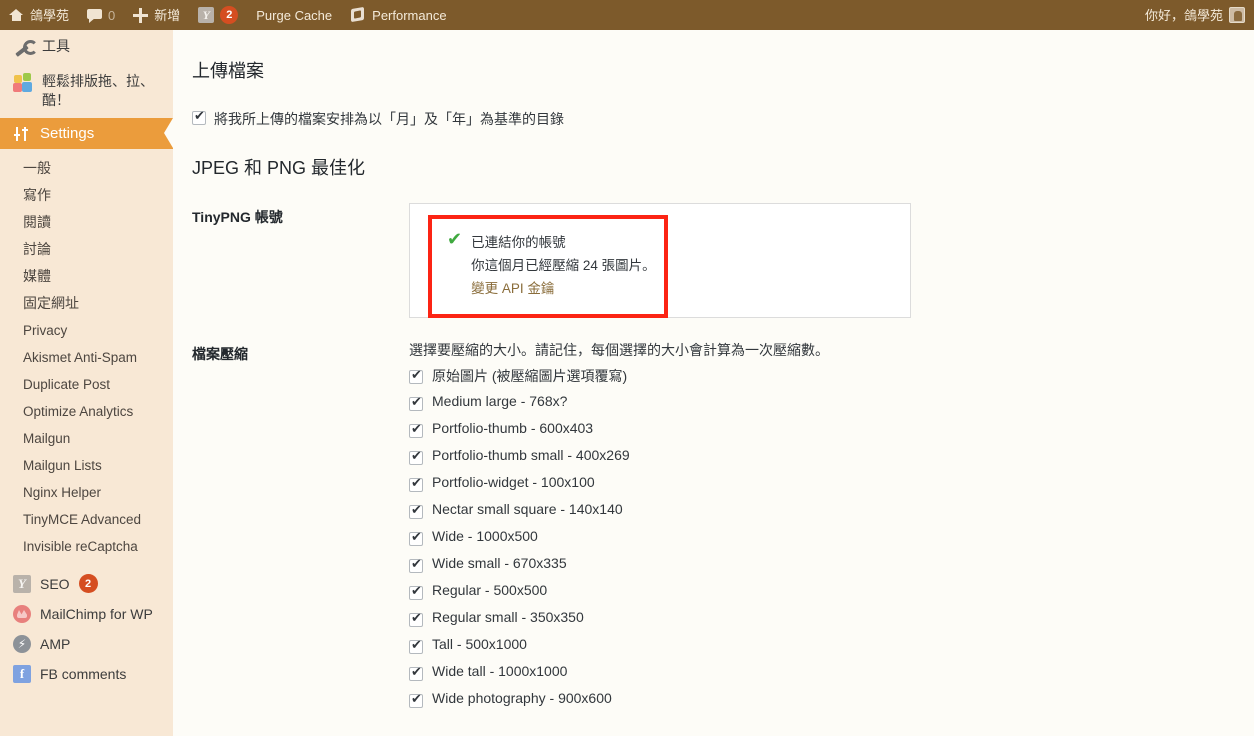 This screenshot has width=1254, height=736. I want to click on sidebar-item-settings: Settings, so click(86, 133).